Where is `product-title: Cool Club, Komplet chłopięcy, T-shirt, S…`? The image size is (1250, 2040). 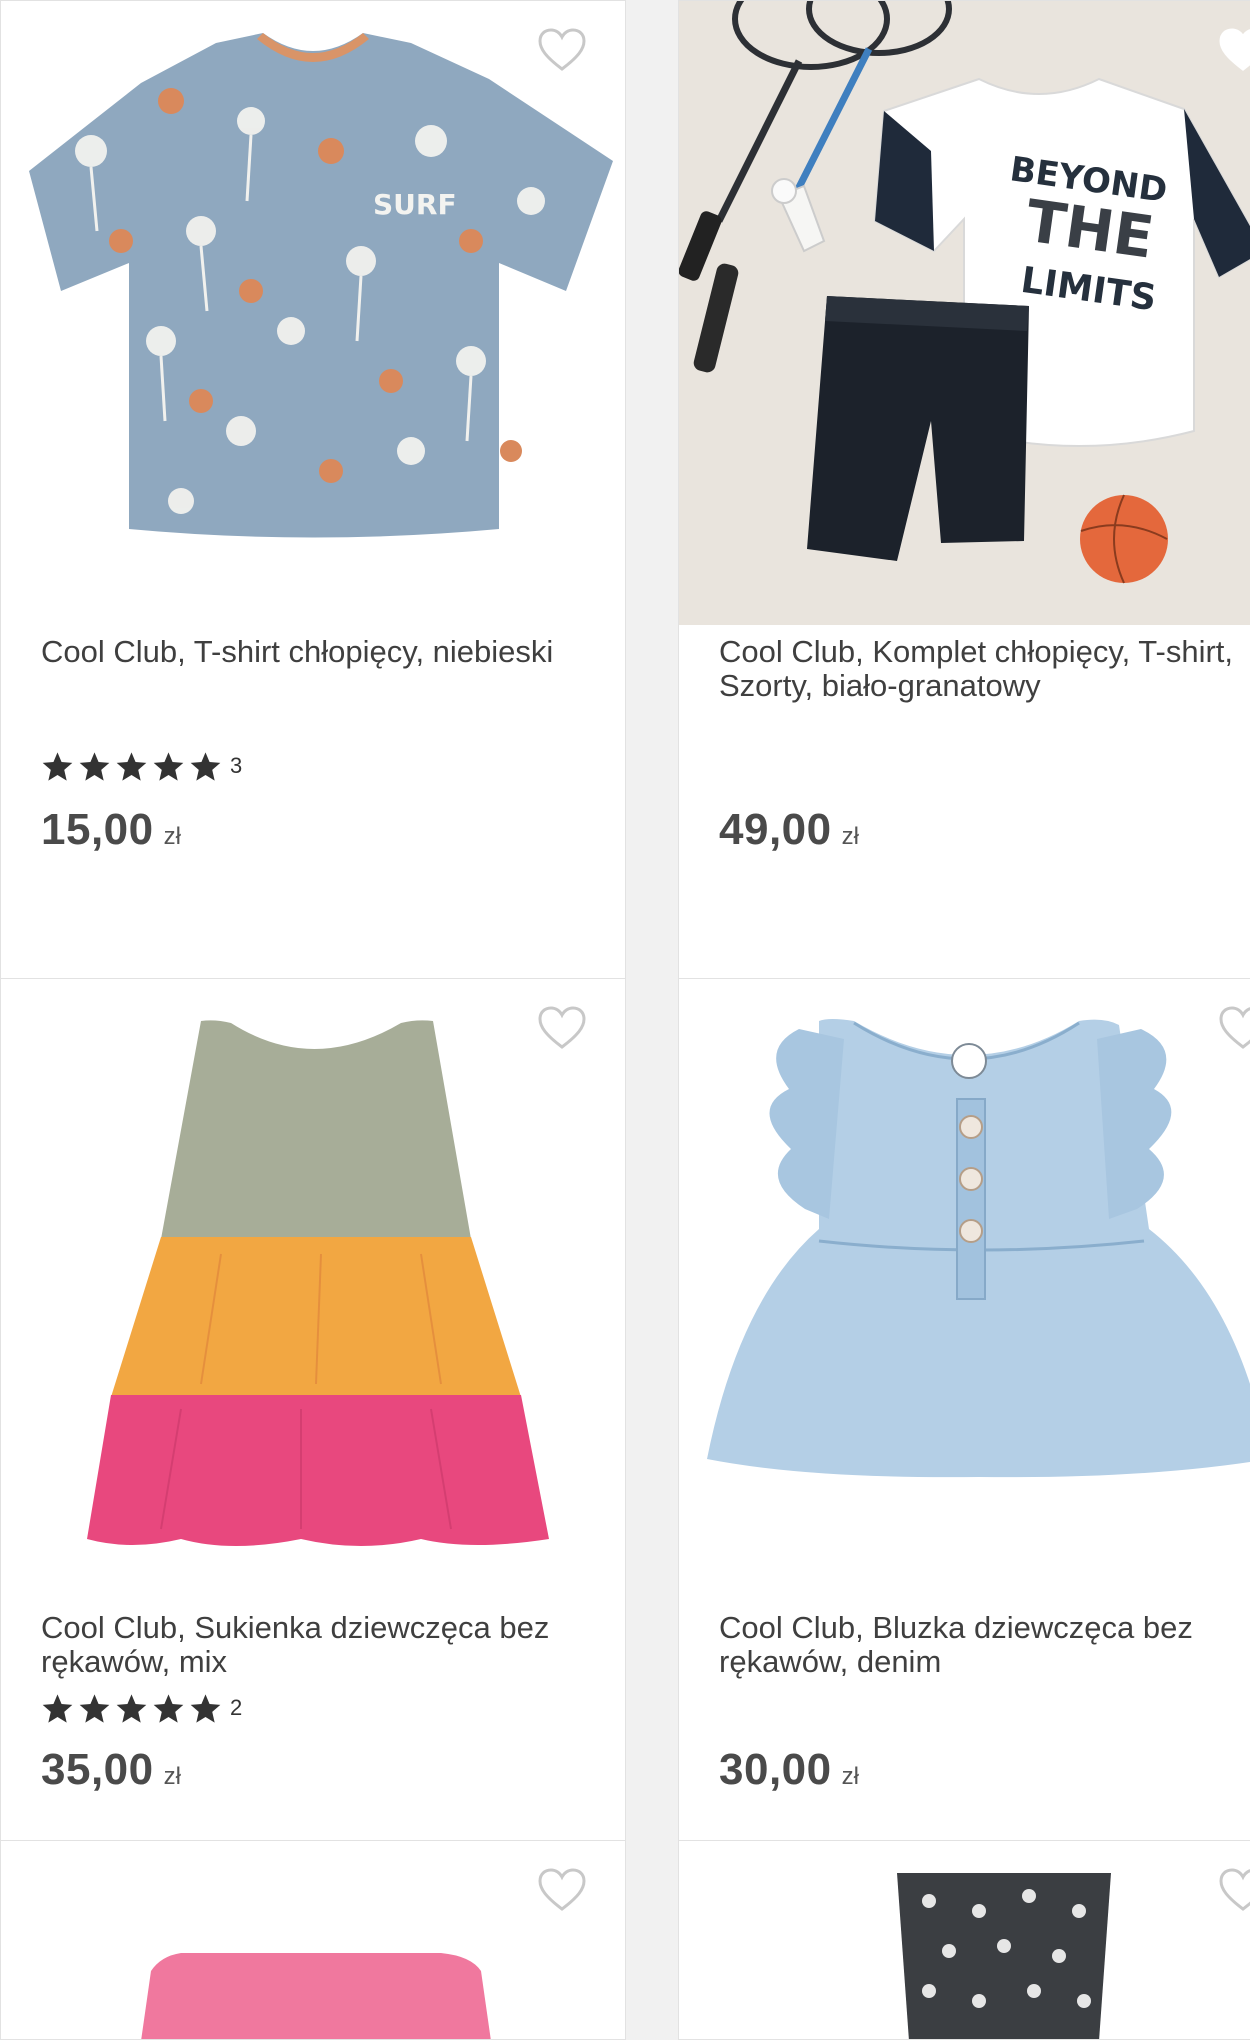 product-title: Cool Club, Komplet chłopięcy, T-shirt, S… is located at coordinates (984, 669).